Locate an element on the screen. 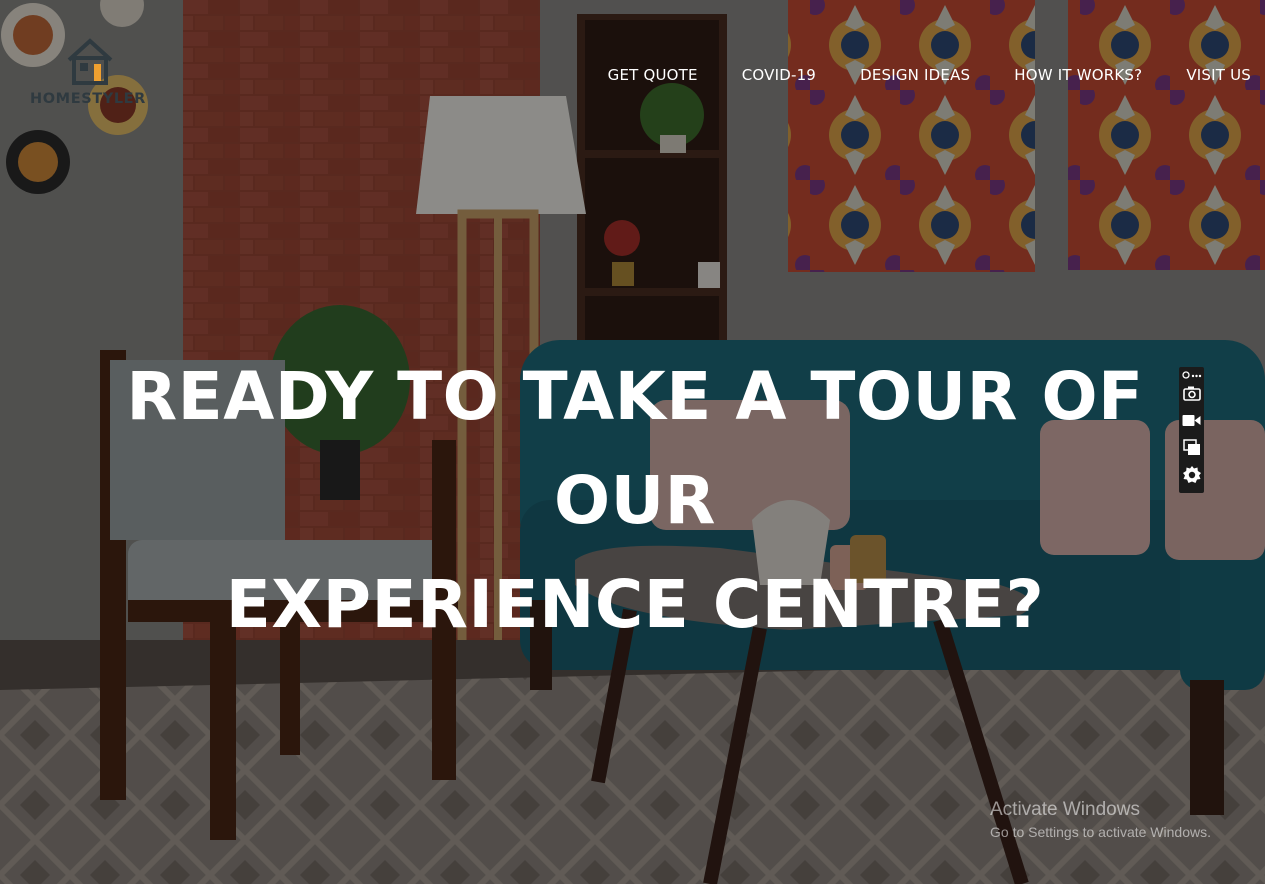 This screenshot has width=1265, height=884. more-icon is located at coordinates (1191, 374).